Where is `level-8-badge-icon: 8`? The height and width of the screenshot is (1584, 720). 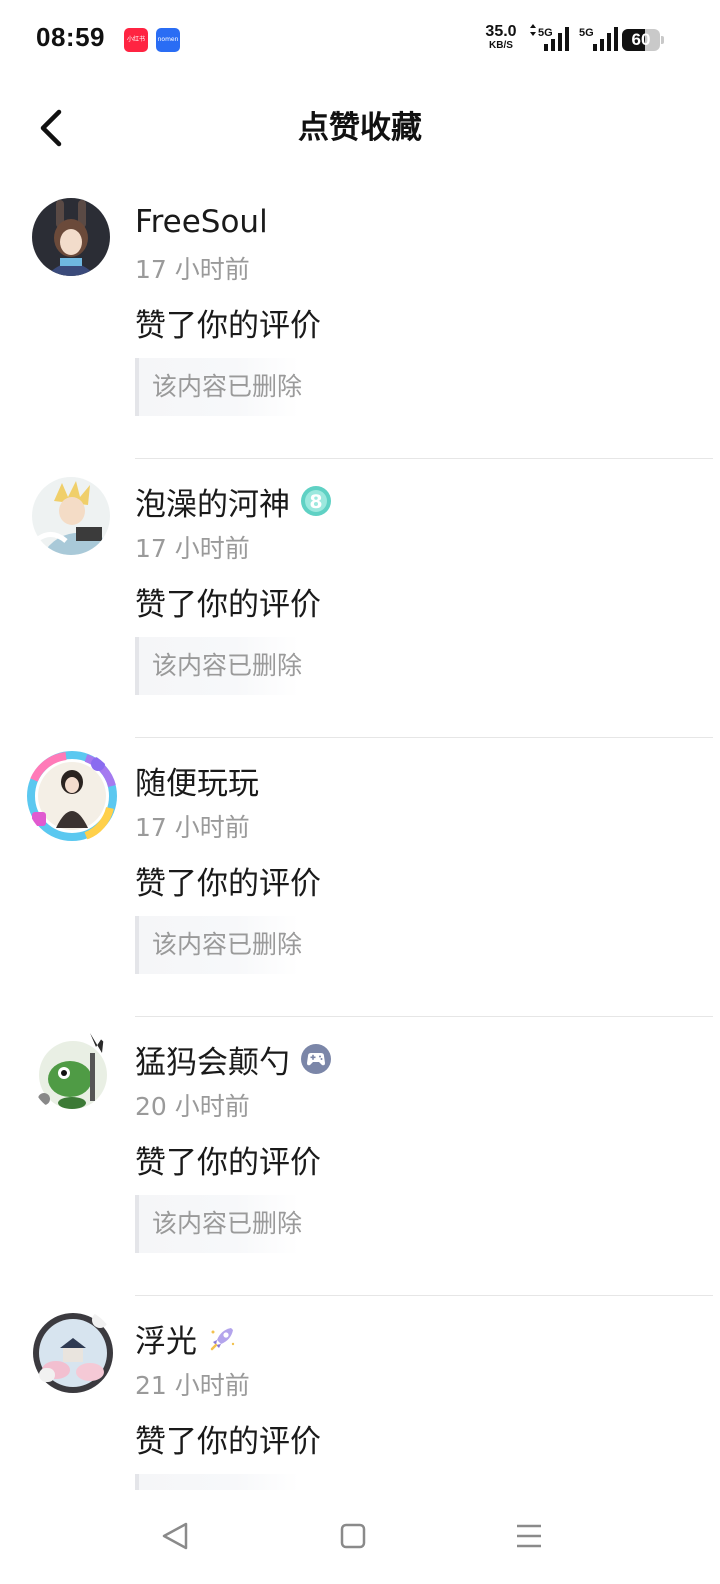 level-8-badge-icon: 8 is located at coordinates (316, 501).